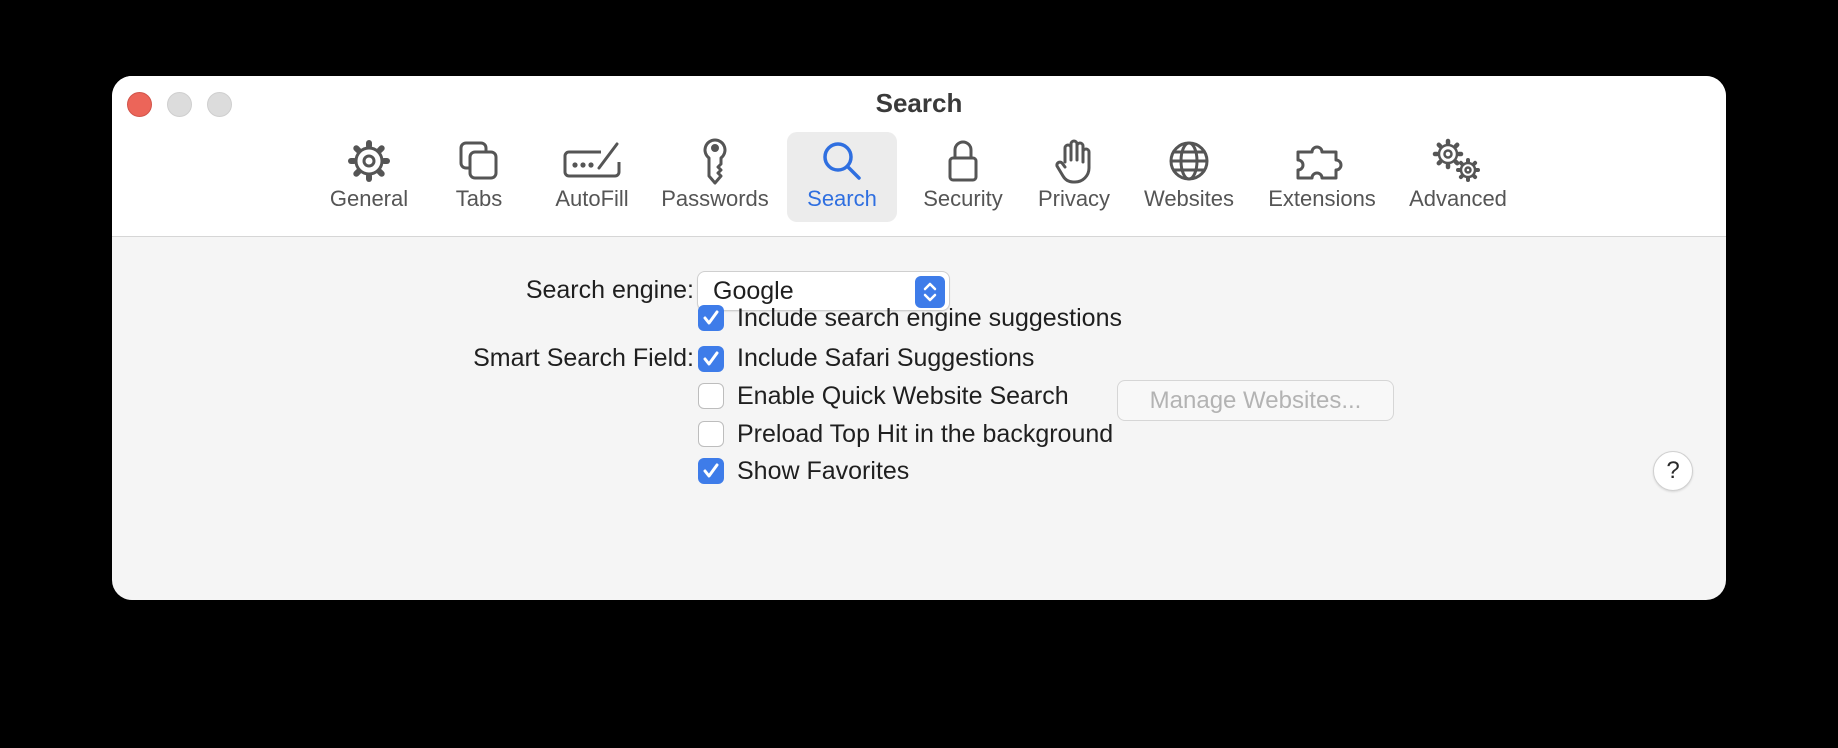 This screenshot has width=1838, height=748. I want to click on tab-extensions: Extensions, so click(1322, 177).